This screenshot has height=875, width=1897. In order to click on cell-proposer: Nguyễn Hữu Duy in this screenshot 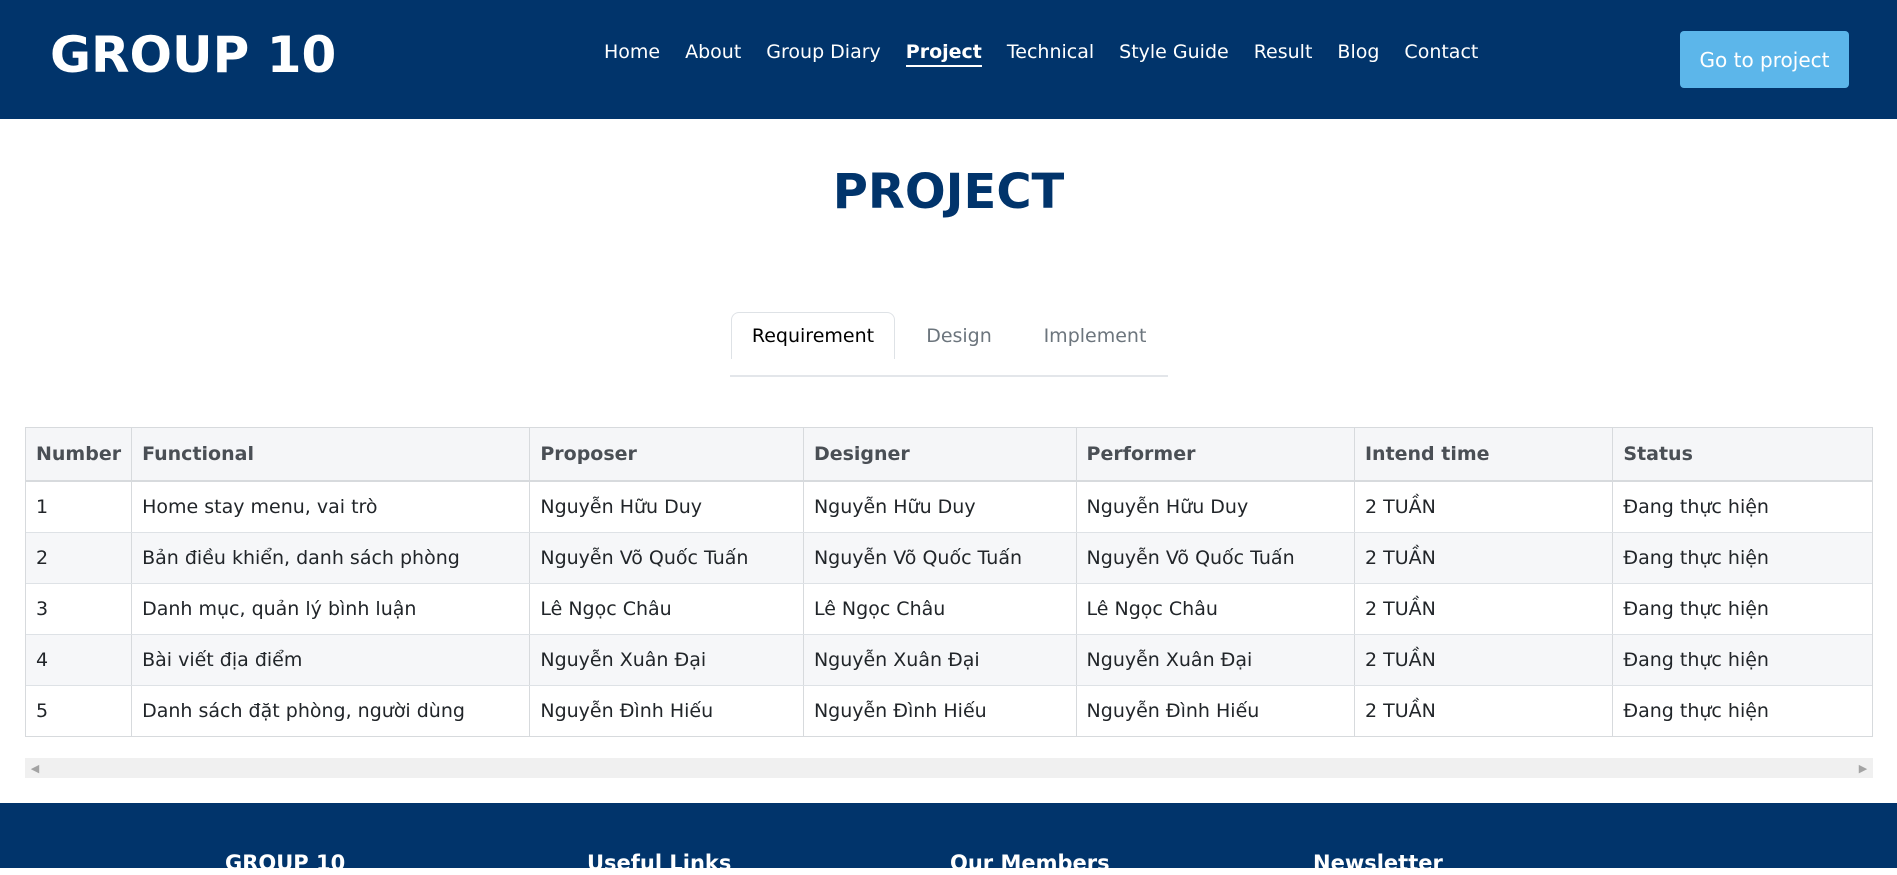, I will do `click(666, 507)`.